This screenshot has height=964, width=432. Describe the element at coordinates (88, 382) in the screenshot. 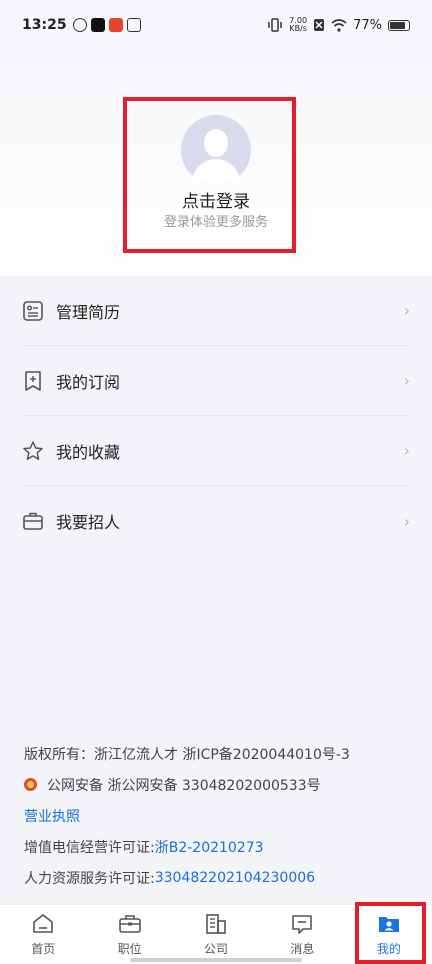

I see `menu-item-label: 我的订阅` at that location.